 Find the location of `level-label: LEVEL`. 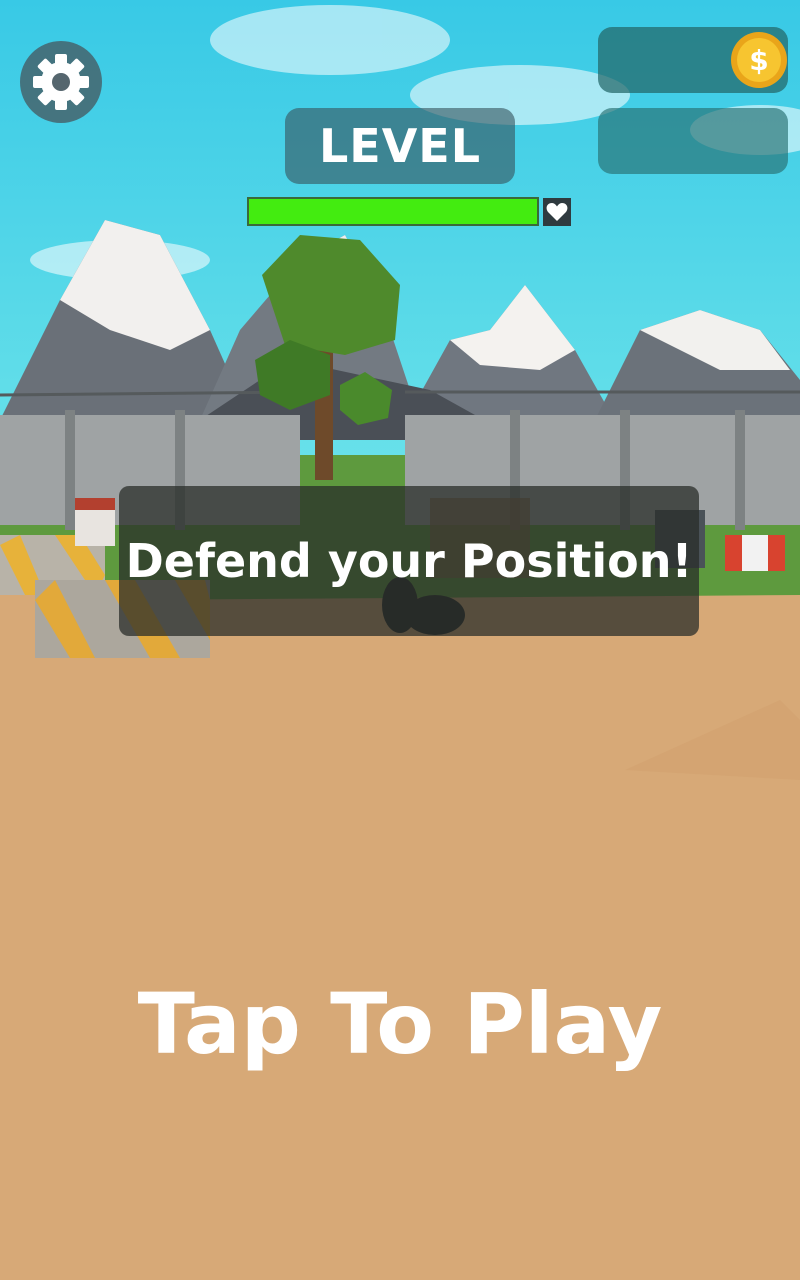

level-label: LEVEL is located at coordinates (400, 146).